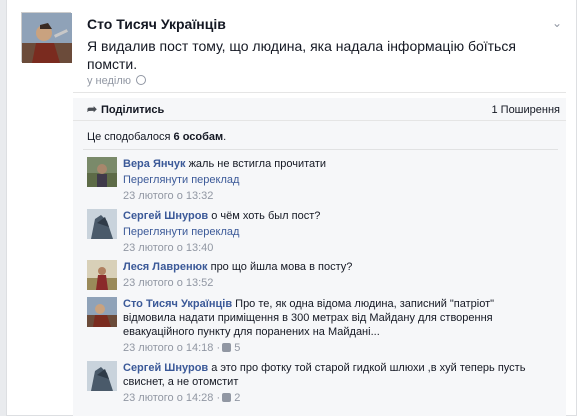 The width and height of the screenshot is (577, 416). Describe the element at coordinates (199, 137) in the screenshot. I see `likes-count-link: 6 особам` at that location.